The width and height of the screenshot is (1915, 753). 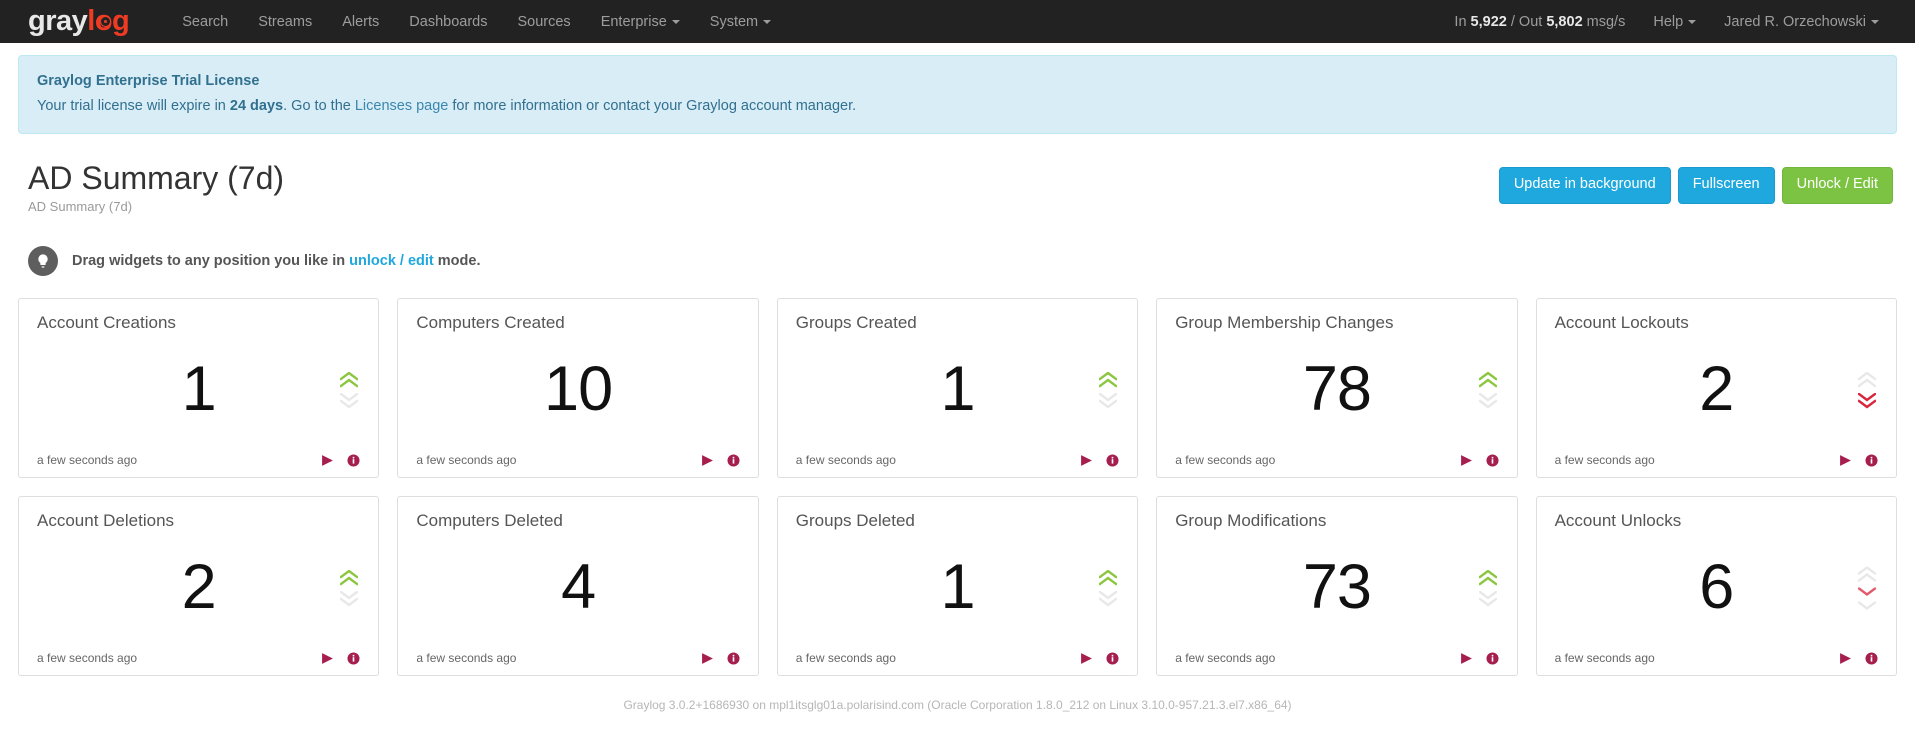 What do you see at coordinates (1604, 21) in the screenshot?
I see `throughput-unit: msg/s` at bounding box center [1604, 21].